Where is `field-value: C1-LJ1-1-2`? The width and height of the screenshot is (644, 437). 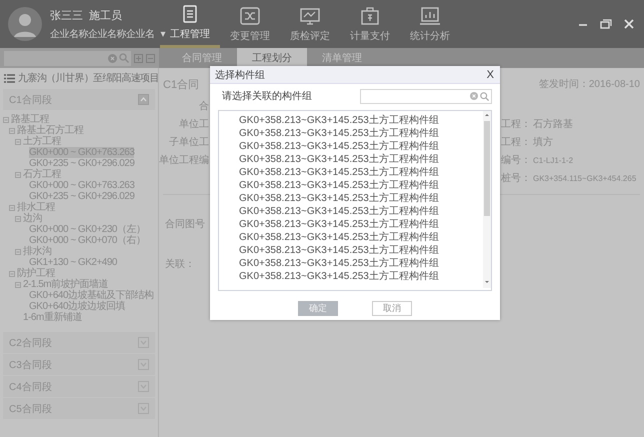 field-value: C1-LJ1-1-2 is located at coordinates (553, 160).